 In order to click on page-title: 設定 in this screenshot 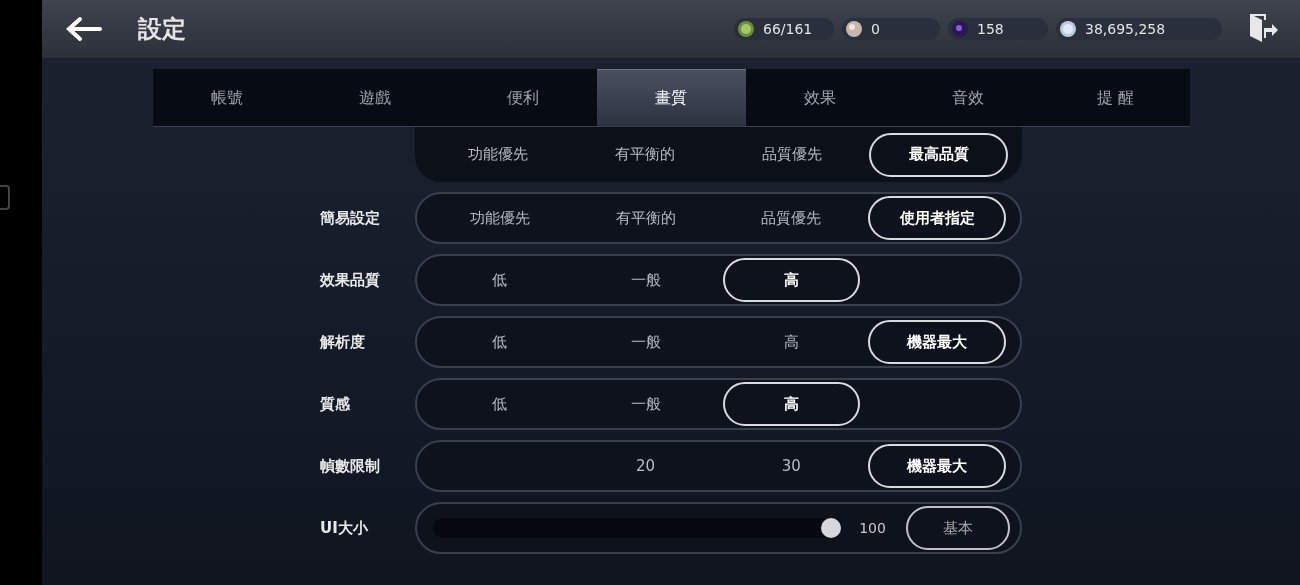, I will do `click(162, 29)`.